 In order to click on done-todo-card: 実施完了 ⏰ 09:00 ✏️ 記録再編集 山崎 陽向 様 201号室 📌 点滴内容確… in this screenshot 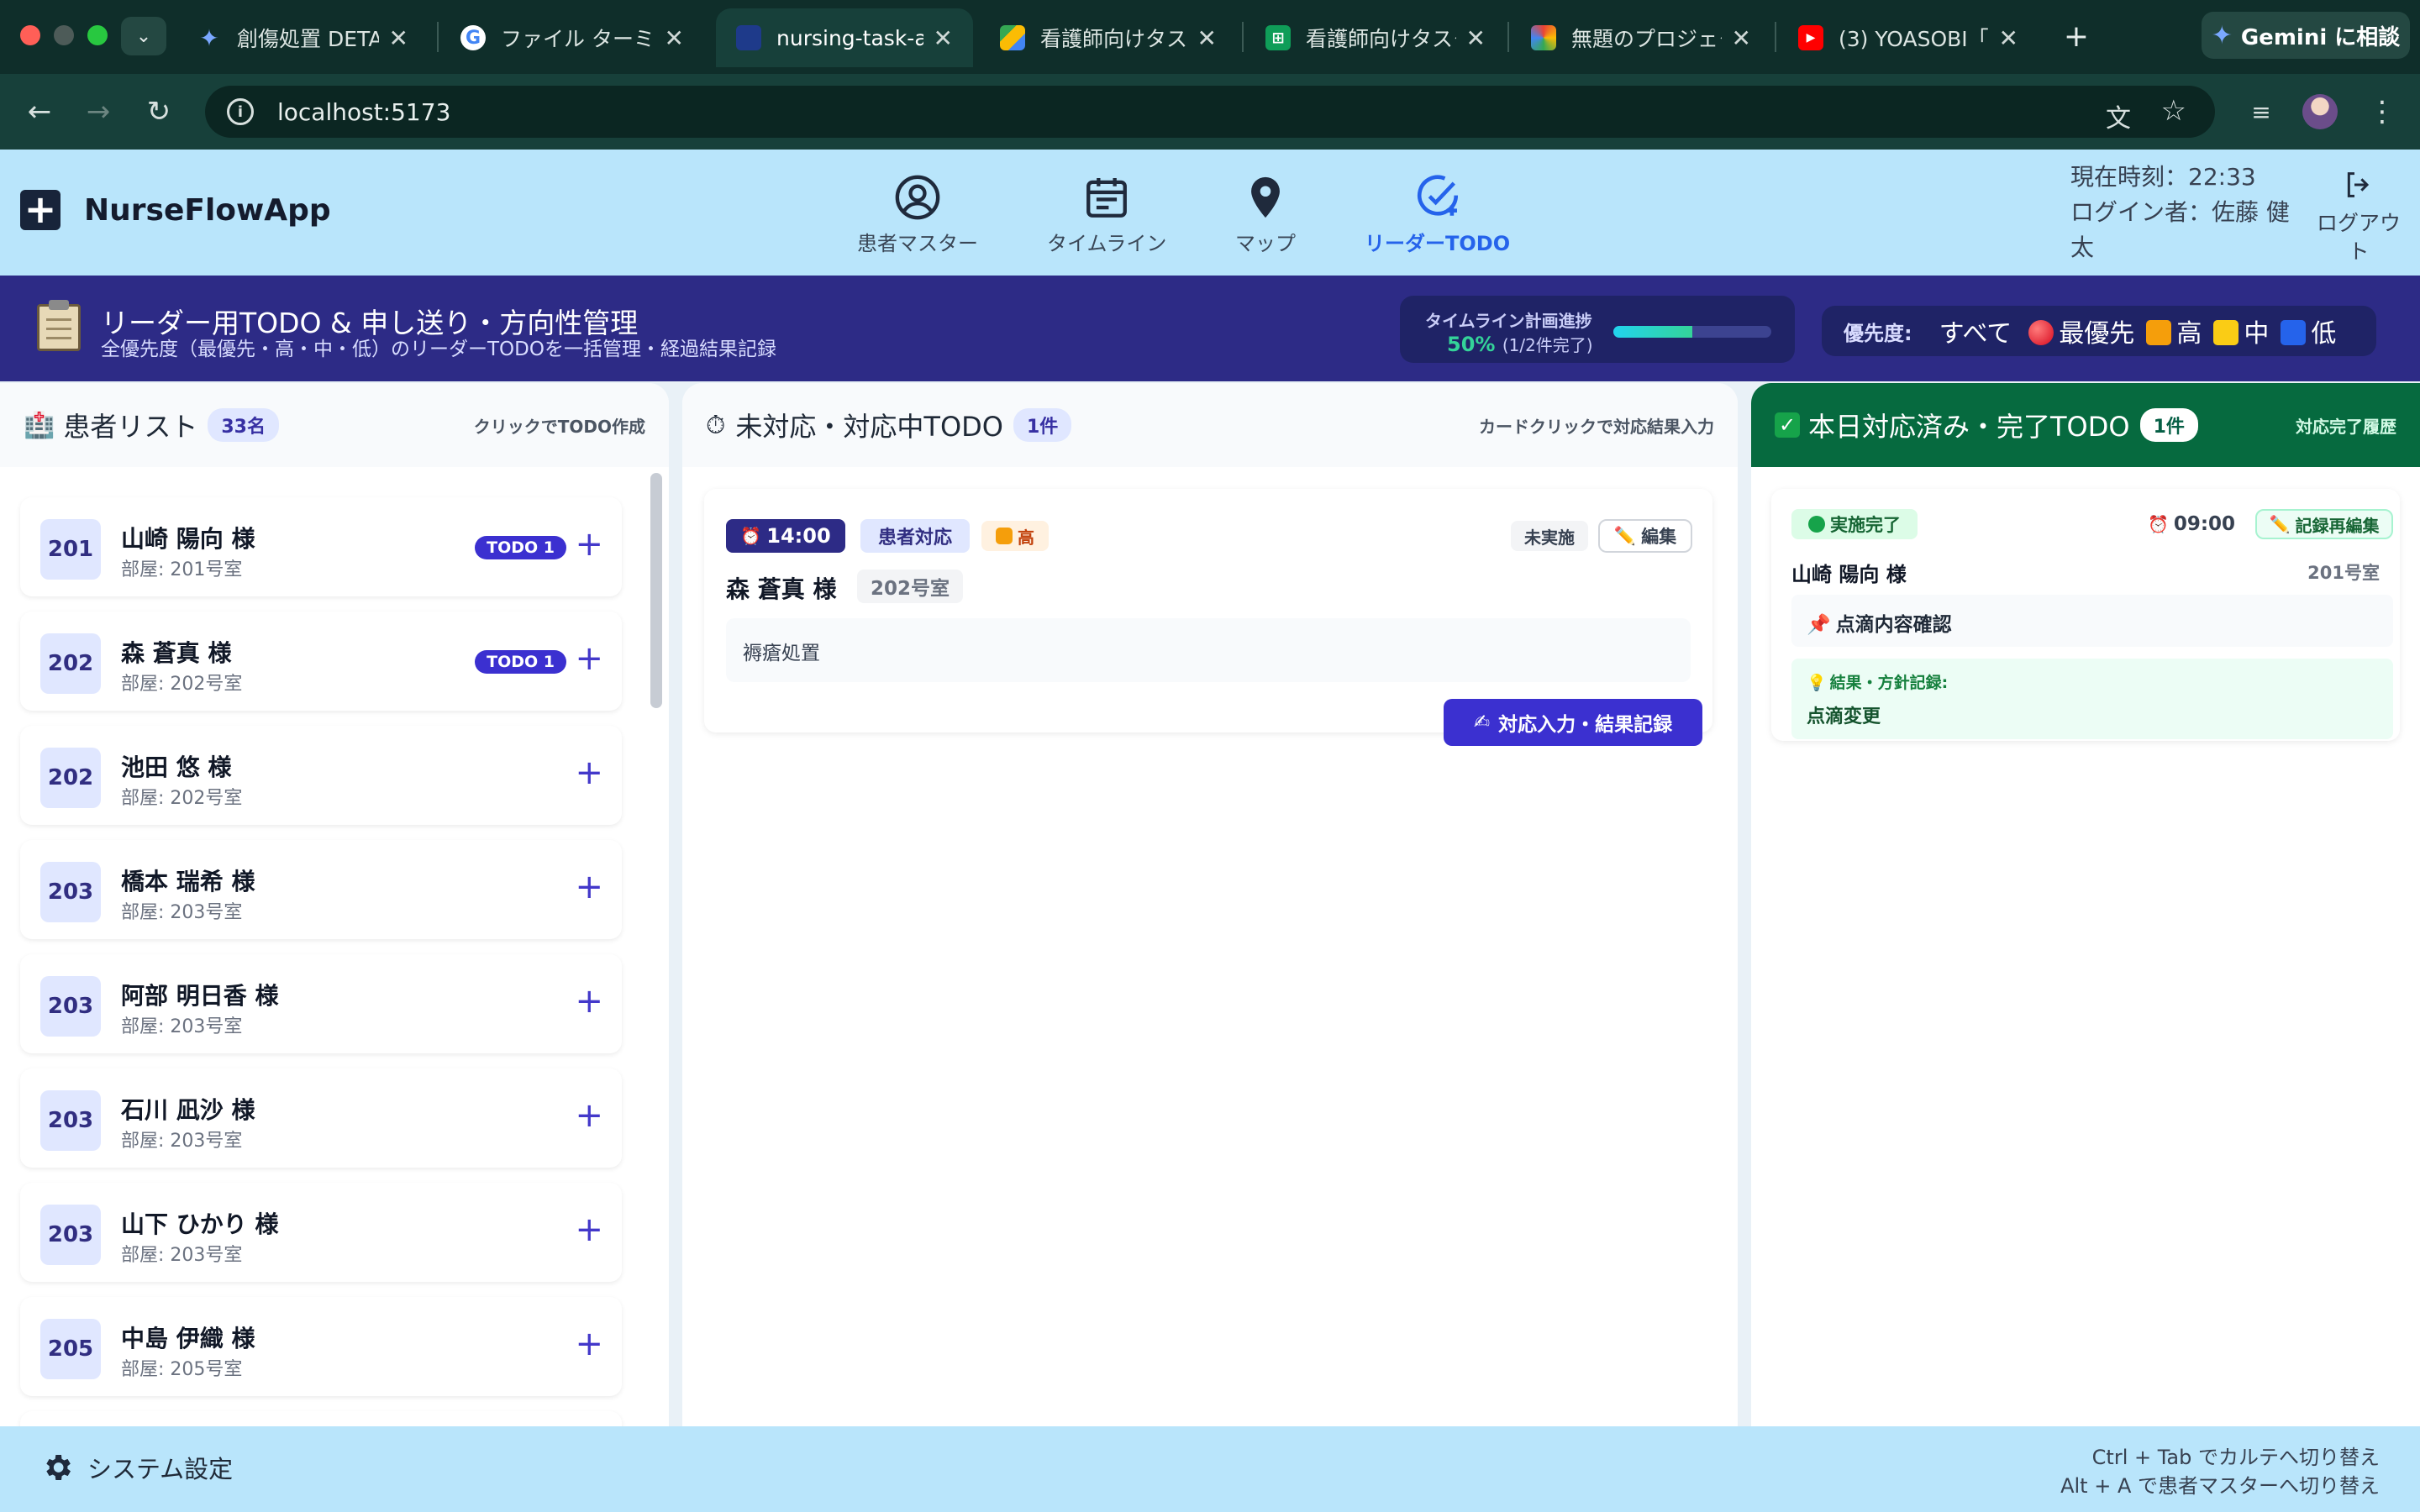, I will do `click(2086, 615)`.